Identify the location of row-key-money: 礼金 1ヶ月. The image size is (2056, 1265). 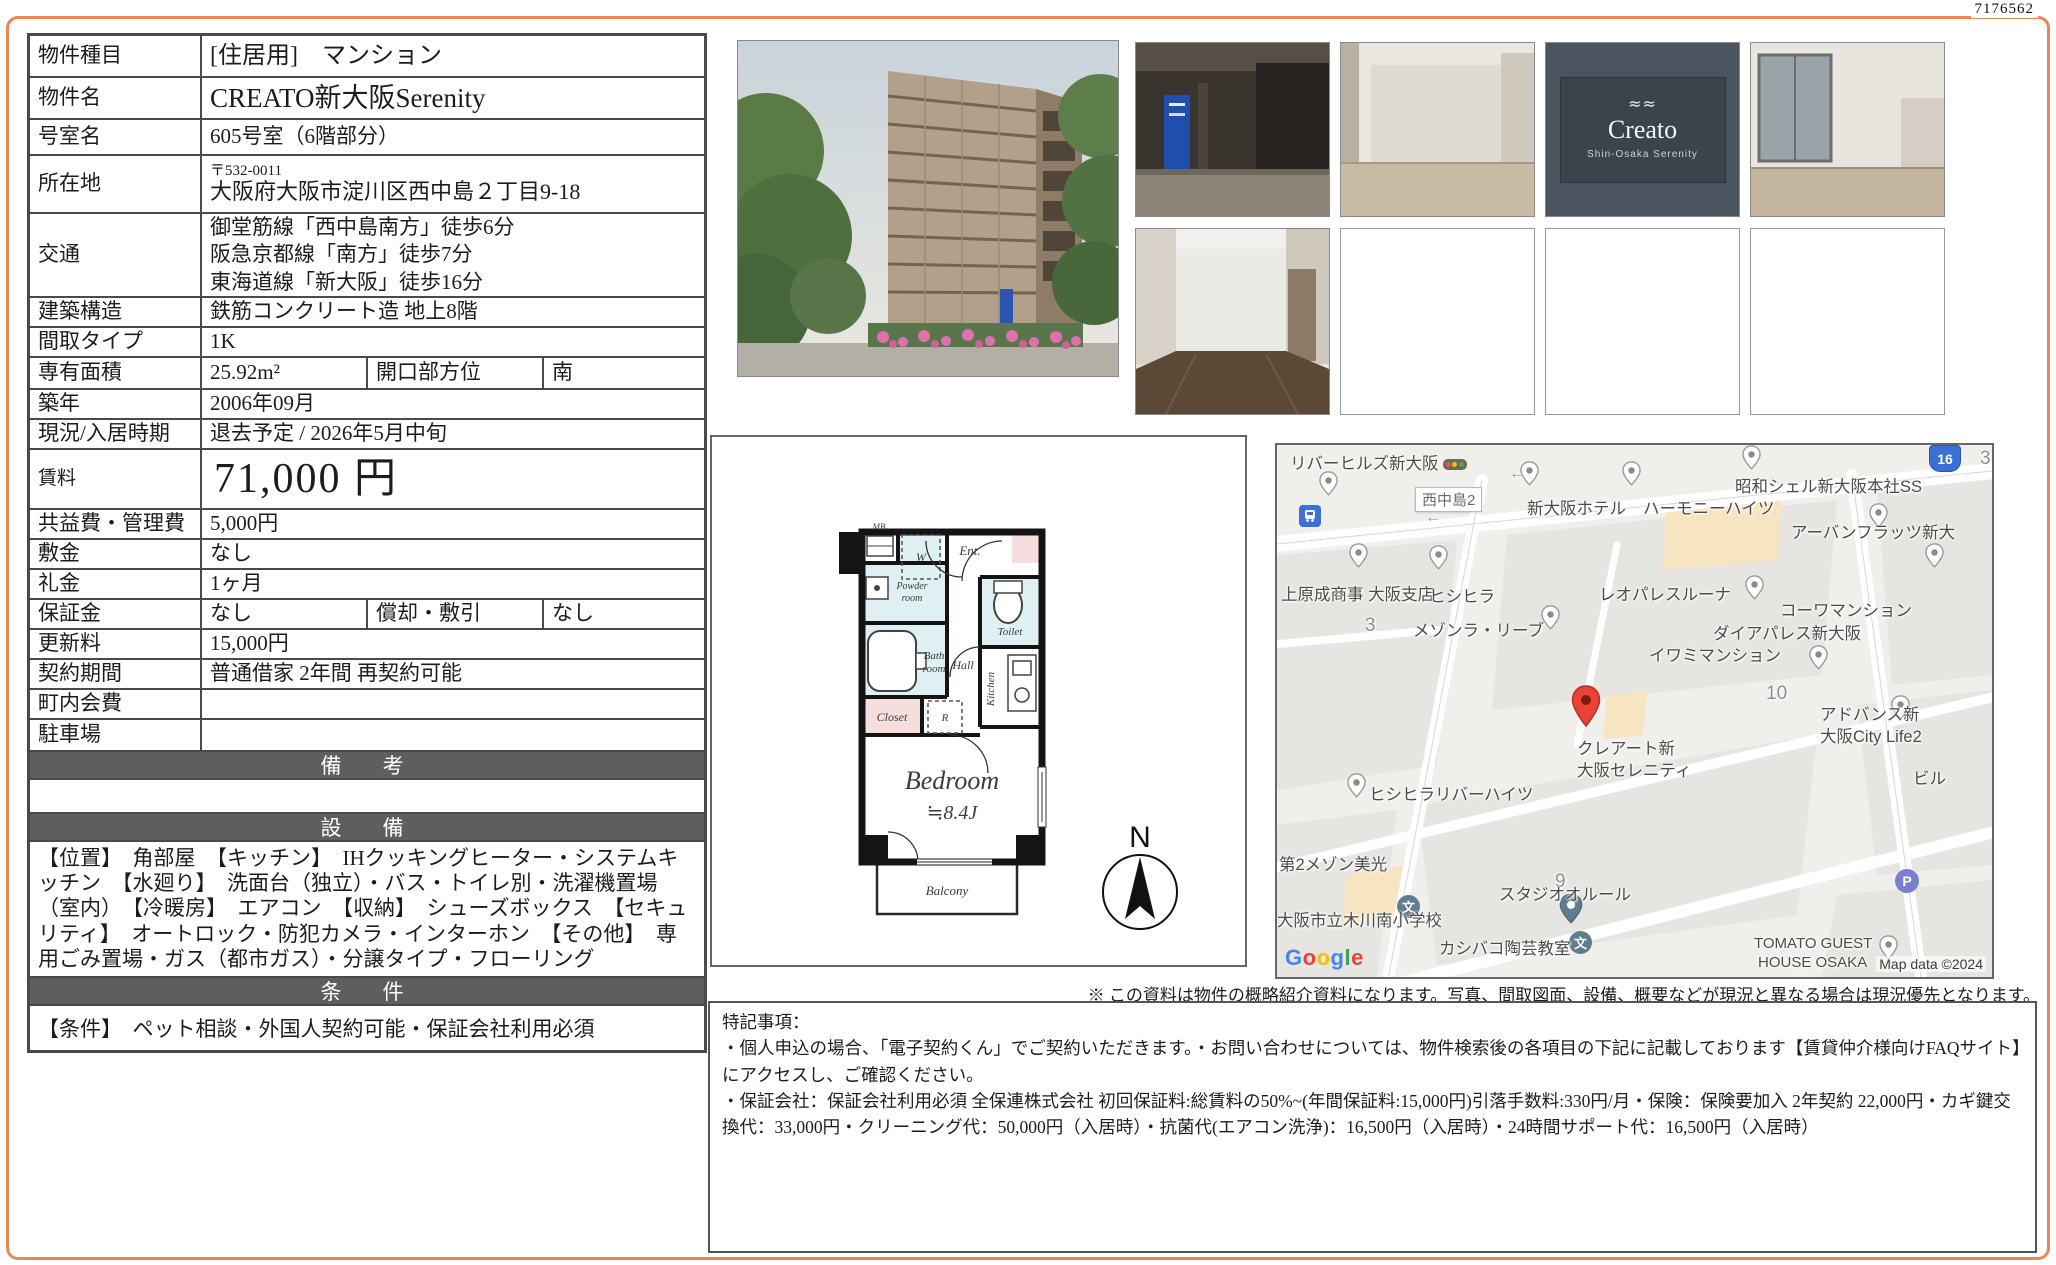
(367, 585).